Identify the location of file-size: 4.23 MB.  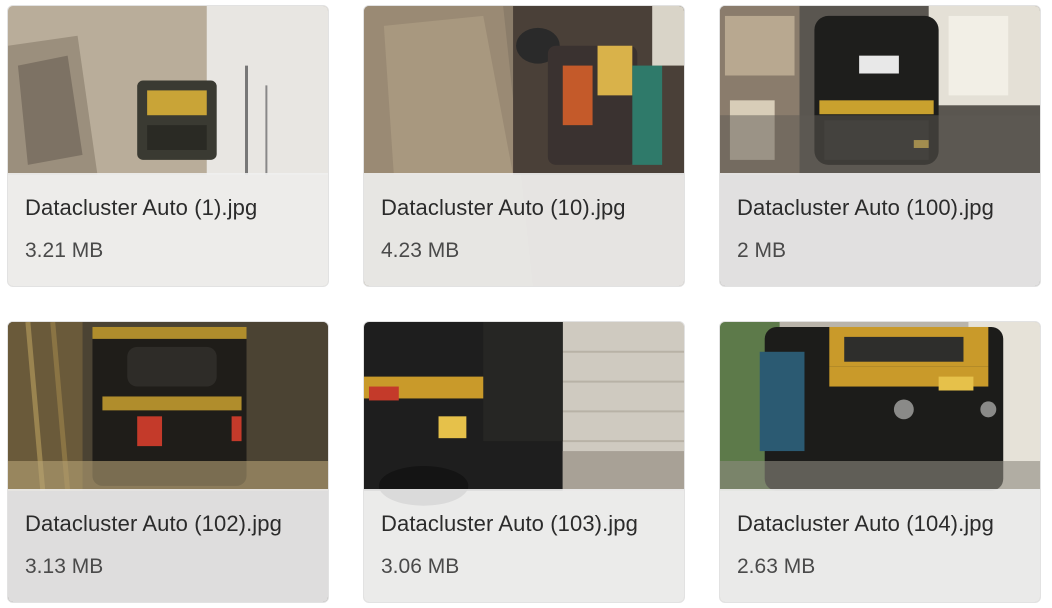
(420, 250).